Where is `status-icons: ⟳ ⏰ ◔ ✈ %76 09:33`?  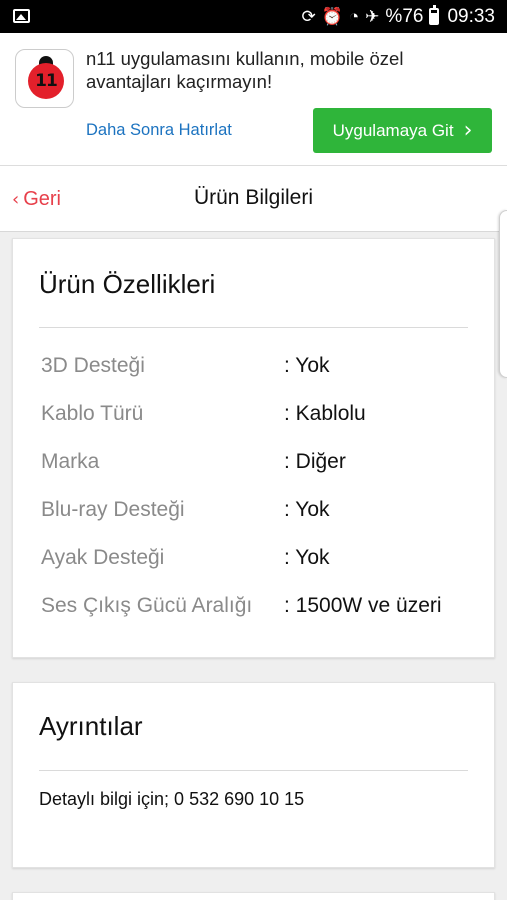 status-icons: ⟳ ⏰ ◔ ✈ %76 09:33 is located at coordinates (398, 16).